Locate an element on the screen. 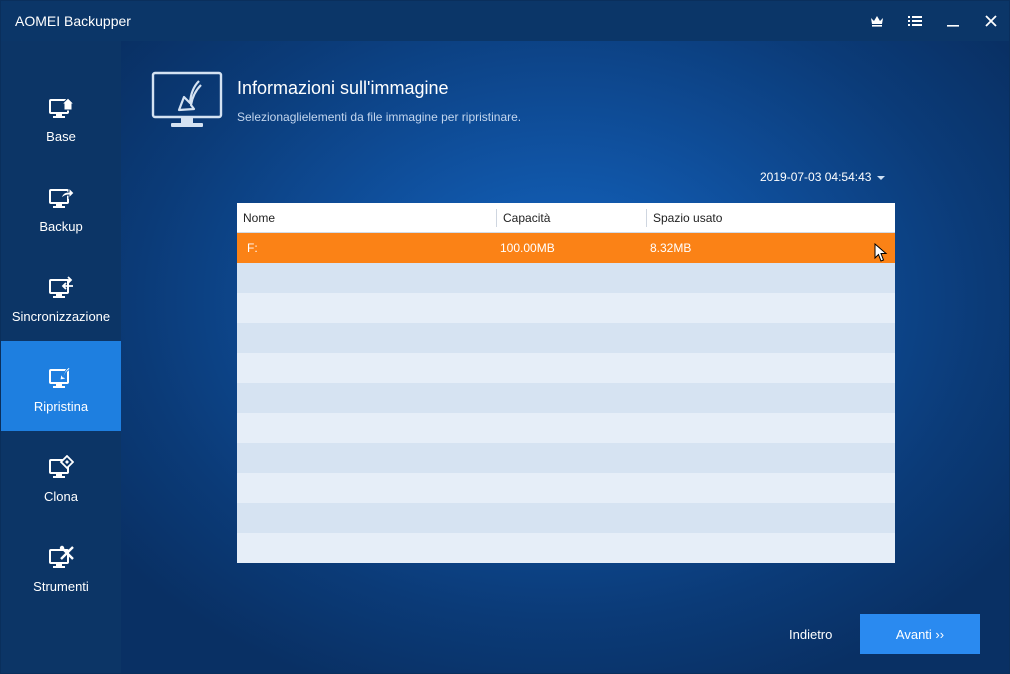  cell-used: 8.32MB is located at coordinates (671, 248).